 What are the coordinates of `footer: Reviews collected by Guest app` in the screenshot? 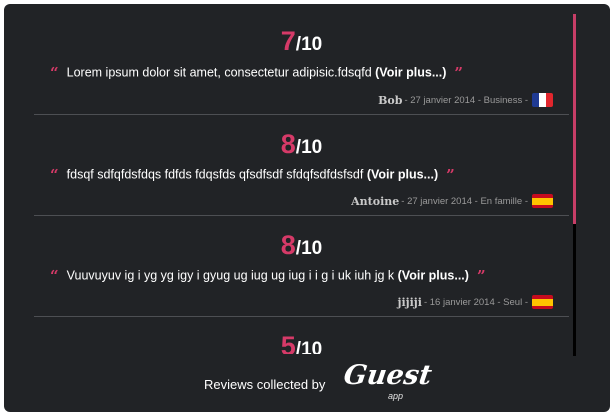 It's located at (307, 384).